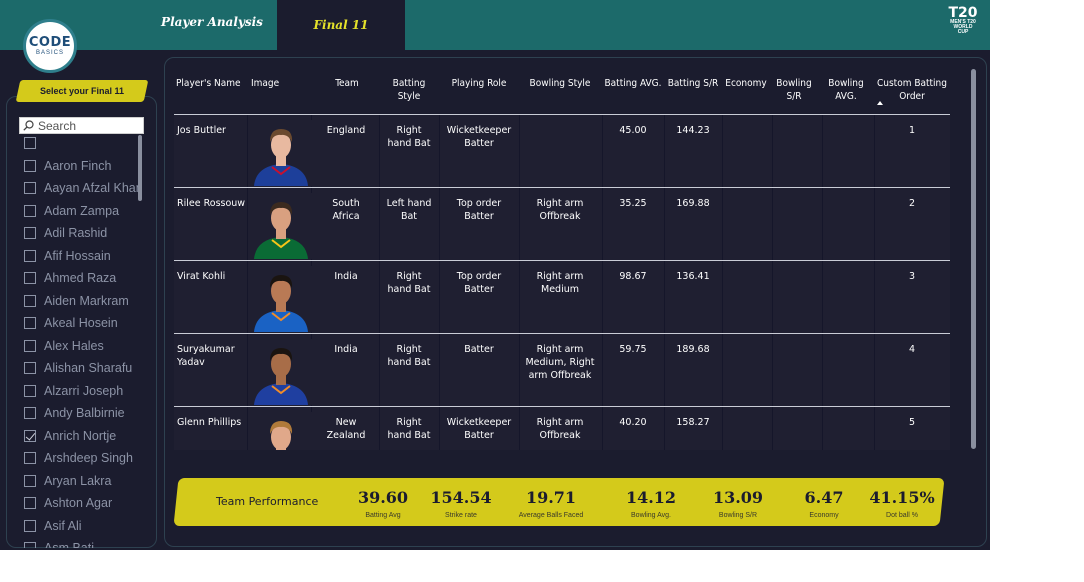  I want to click on slicer-item: Aayan Afzal Khan, so click(83, 188).